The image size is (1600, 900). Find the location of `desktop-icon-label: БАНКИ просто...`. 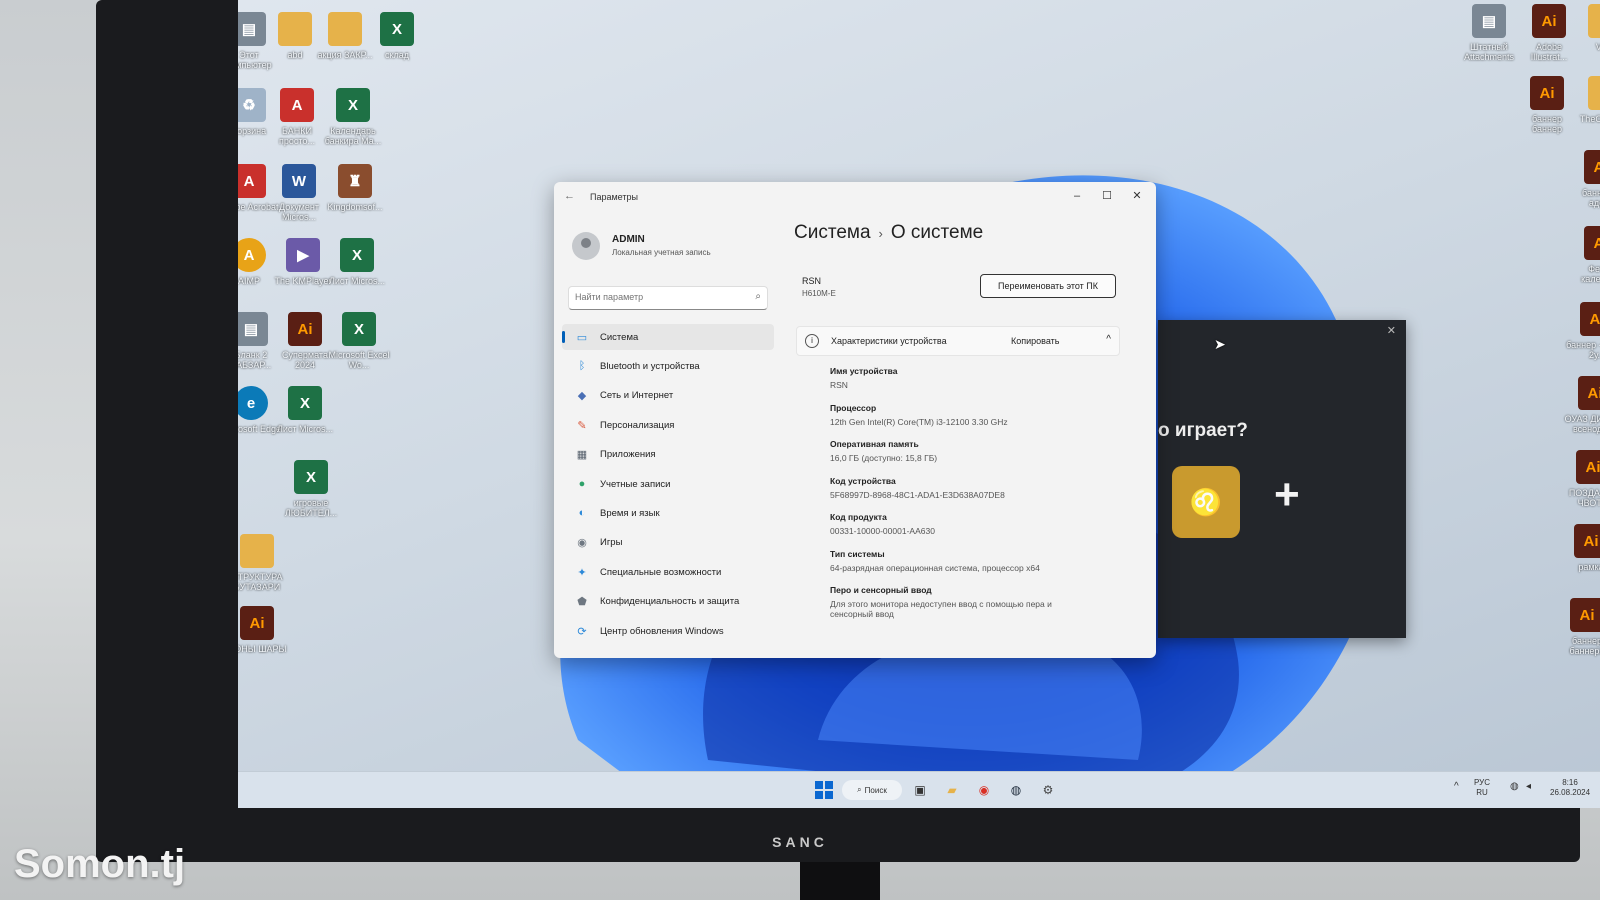

desktop-icon-label: БАНКИ просто... is located at coordinates (297, 136).